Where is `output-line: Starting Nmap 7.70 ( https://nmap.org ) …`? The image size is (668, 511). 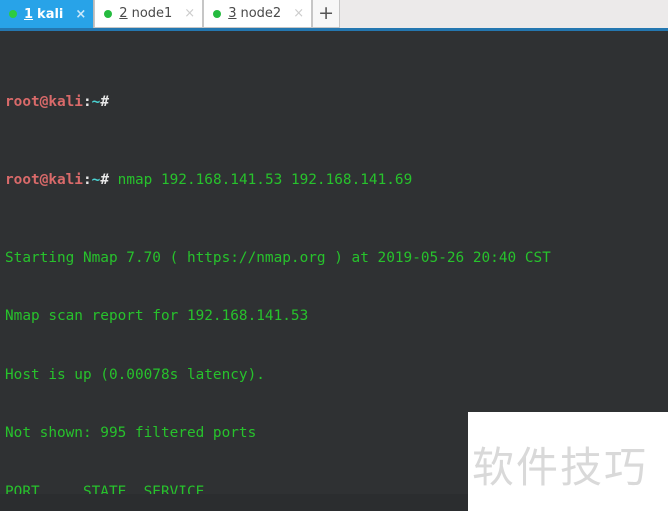
output-line: Starting Nmap 7.70 ( https://nmap.org ) … is located at coordinates (278, 257).